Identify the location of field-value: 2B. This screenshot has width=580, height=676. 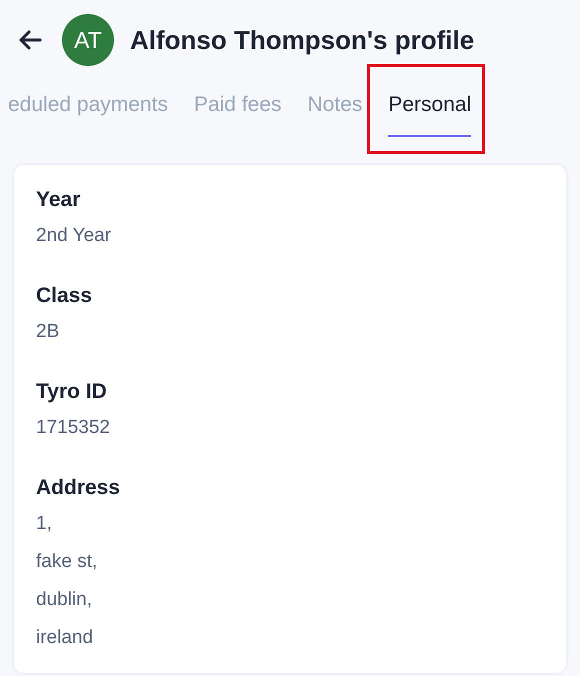
(48, 332).